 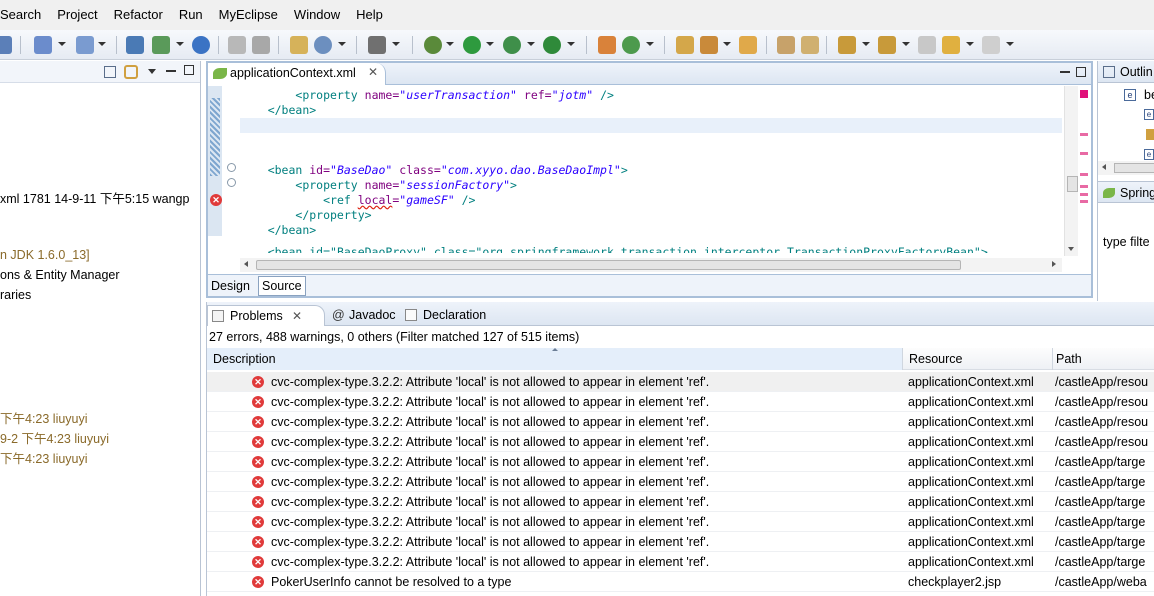 I want to click on vertical-scrollbar, so click(x=1071, y=171).